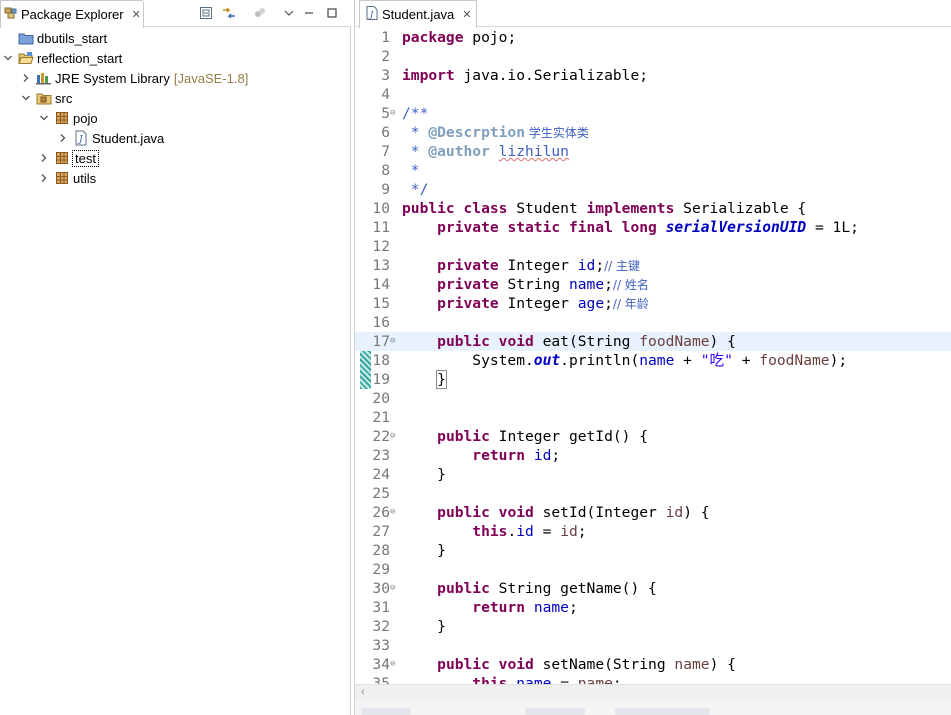  Describe the element at coordinates (44, 78) in the screenshot. I see `library-icon` at that location.